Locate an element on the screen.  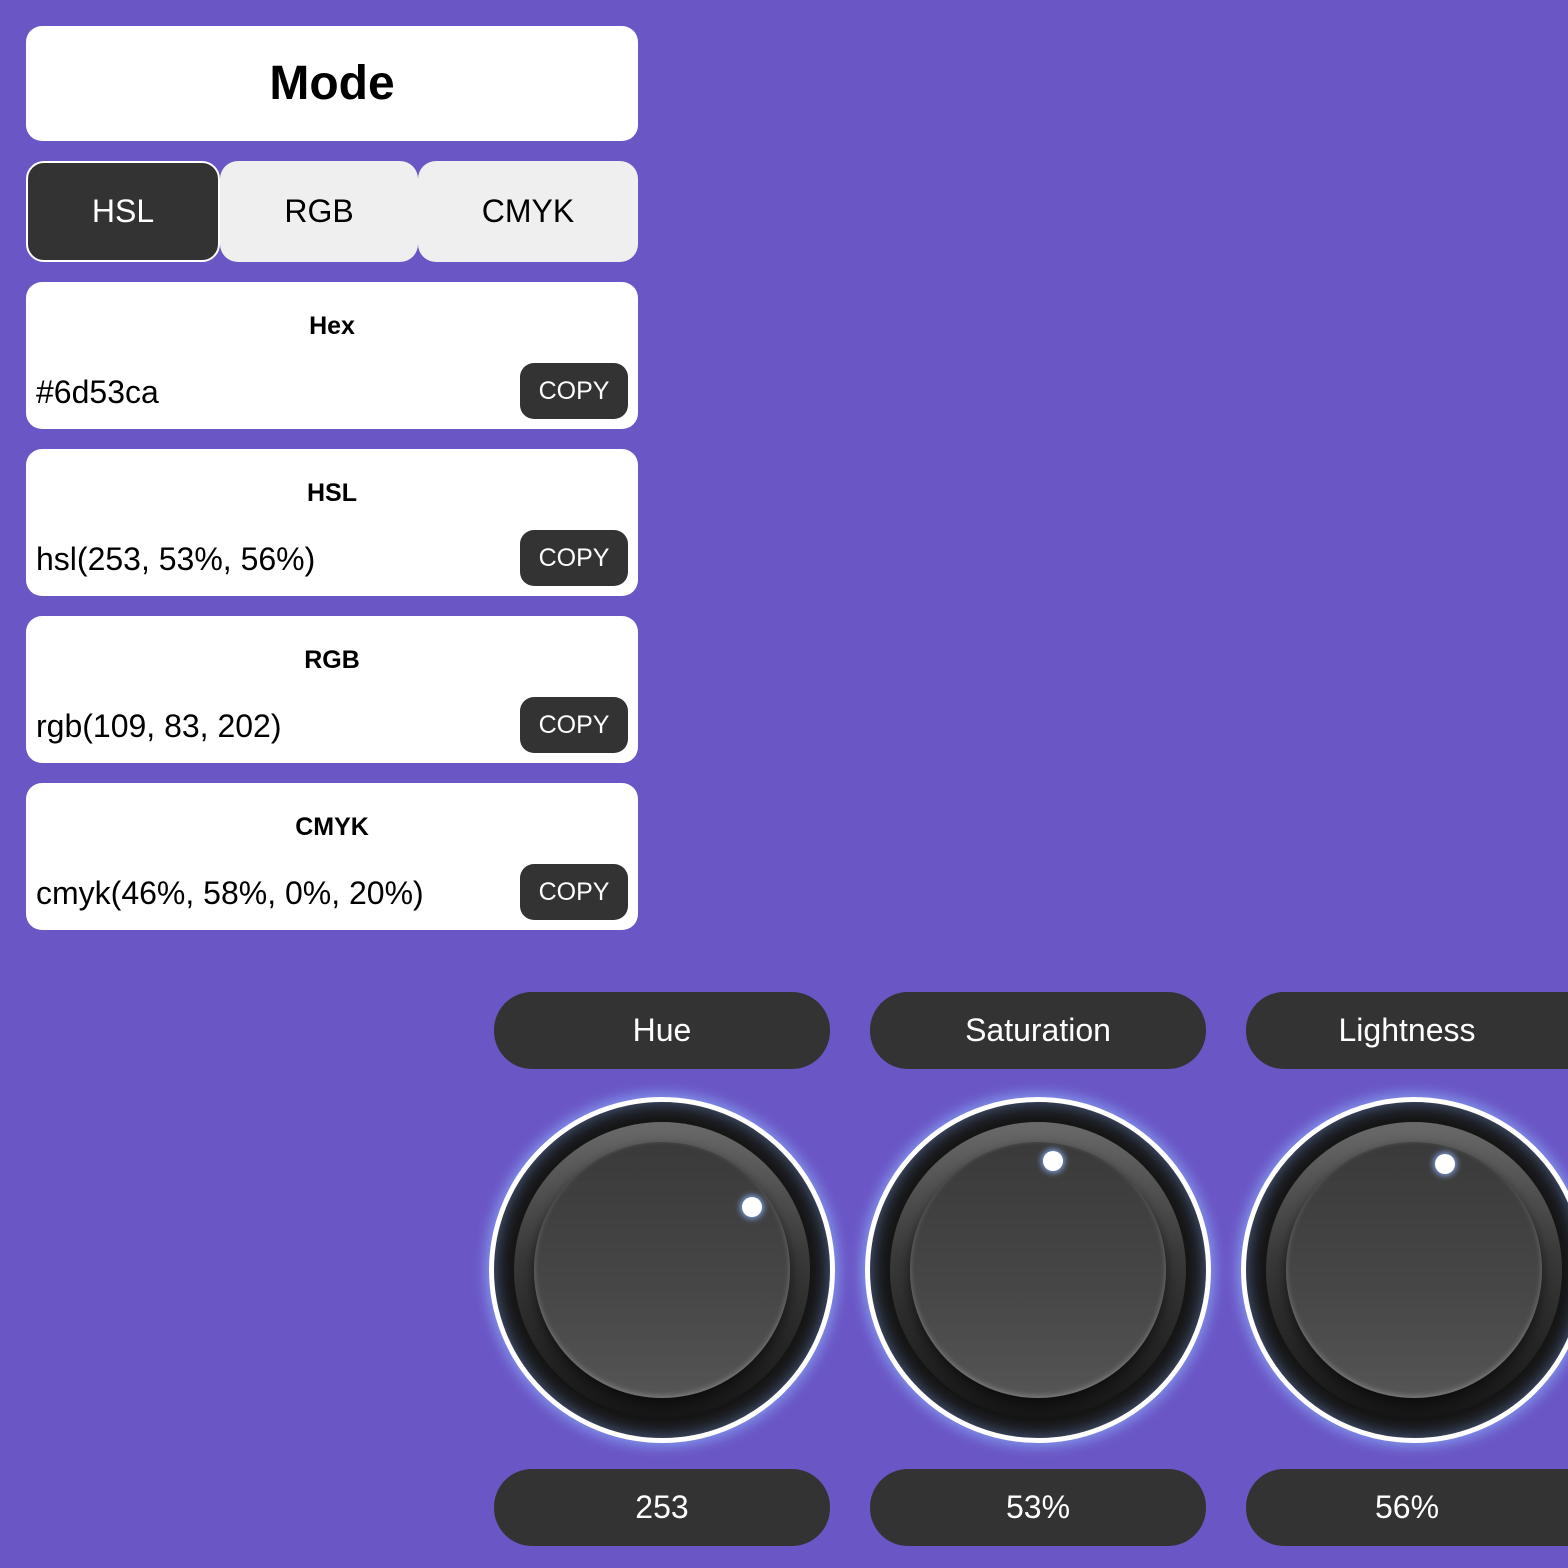
hex-value: #6d53ca is located at coordinates (97, 392).